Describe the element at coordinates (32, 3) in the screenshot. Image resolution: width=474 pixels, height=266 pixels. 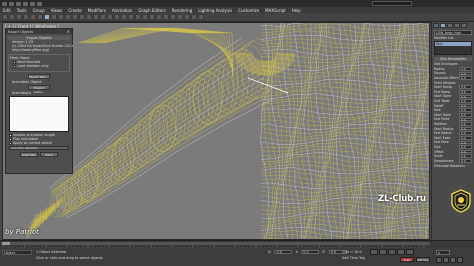
I see `undo-icon` at that location.